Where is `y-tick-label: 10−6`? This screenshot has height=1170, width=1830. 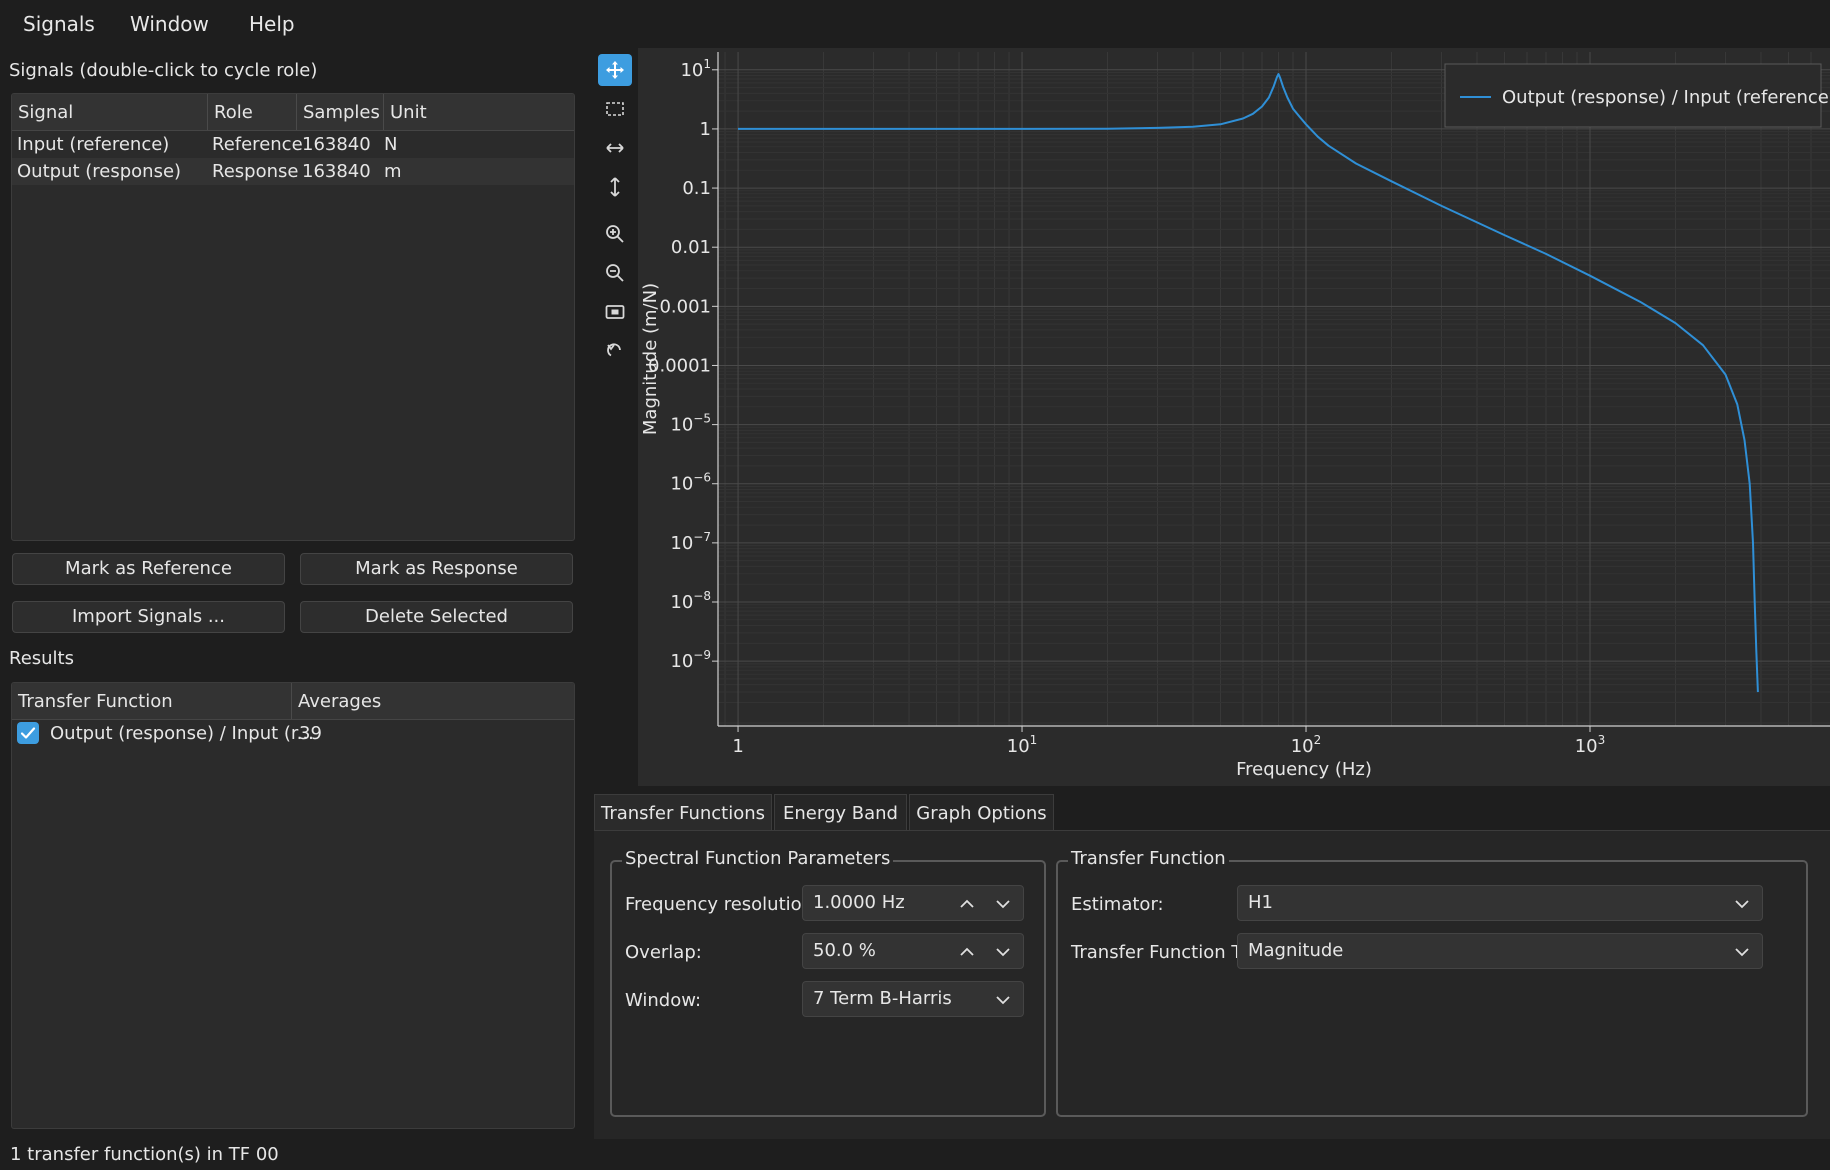 y-tick-label: 10−6 is located at coordinates (690, 483).